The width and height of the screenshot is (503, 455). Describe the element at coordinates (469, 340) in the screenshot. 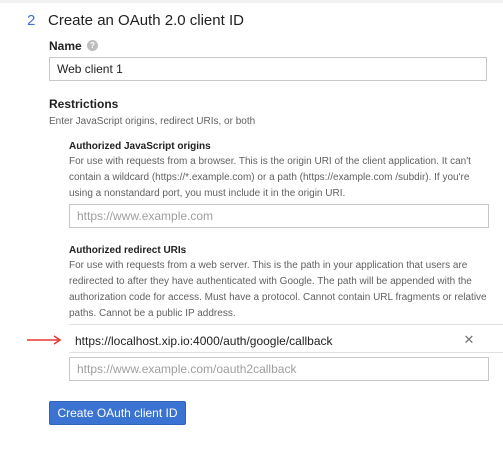

I see `close-icon: ✕` at that location.